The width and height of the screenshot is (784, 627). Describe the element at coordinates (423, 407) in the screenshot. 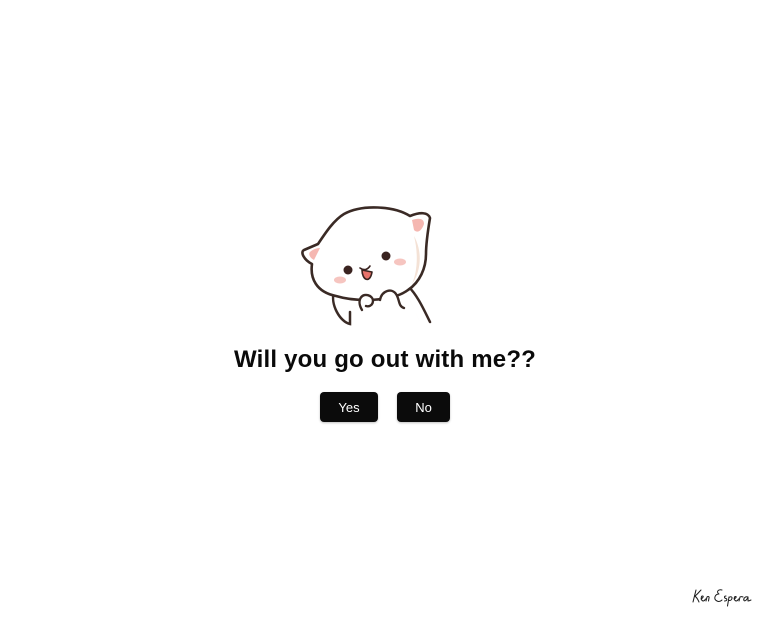

I see `no-button: No` at that location.